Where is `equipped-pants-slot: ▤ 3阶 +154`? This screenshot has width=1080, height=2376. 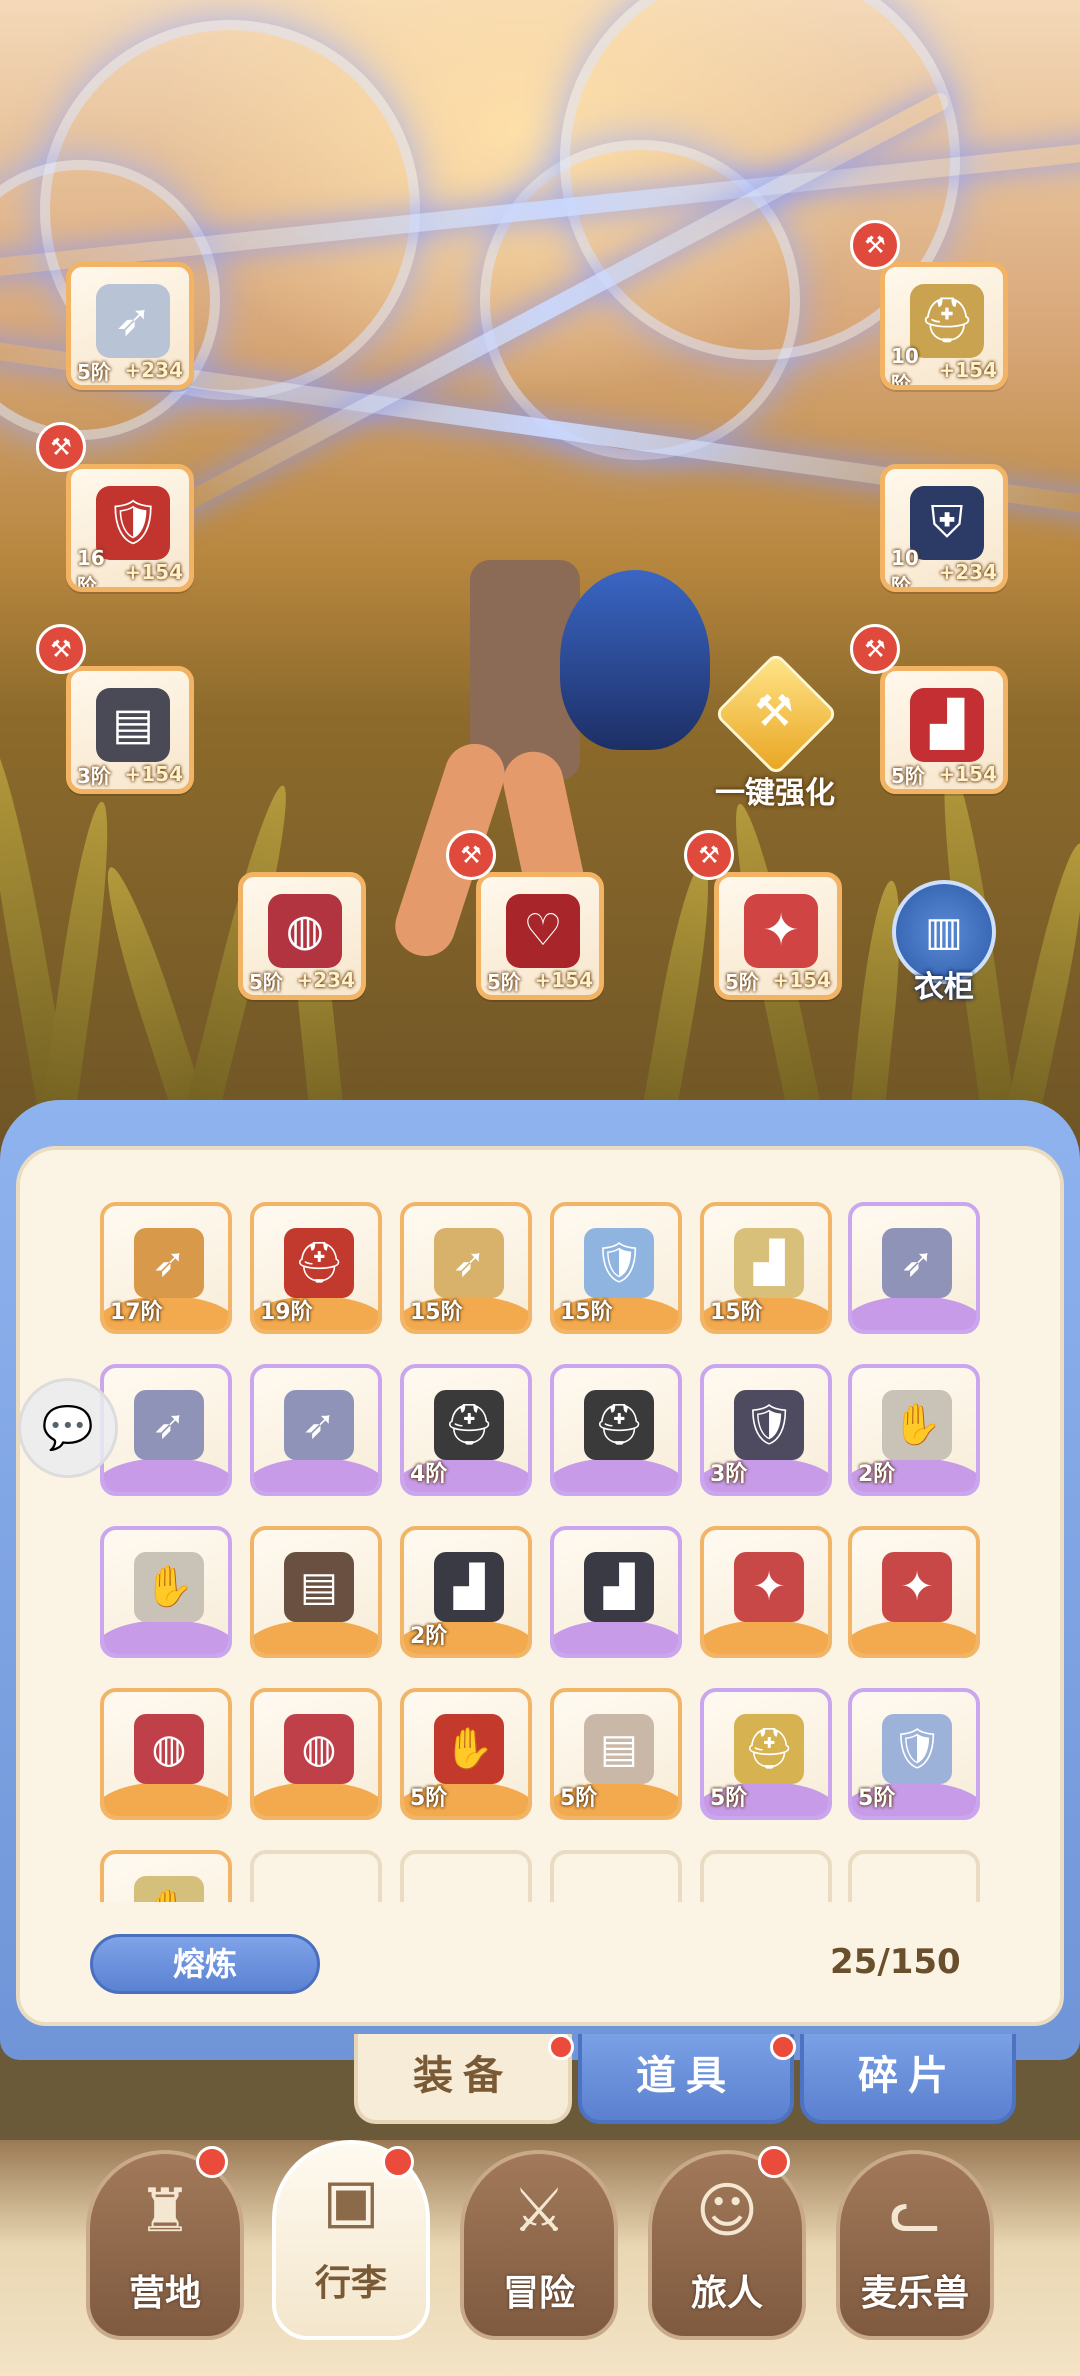
equipped-pants-slot: ▤ 3阶 +154 is located at coordinates (130, 730).